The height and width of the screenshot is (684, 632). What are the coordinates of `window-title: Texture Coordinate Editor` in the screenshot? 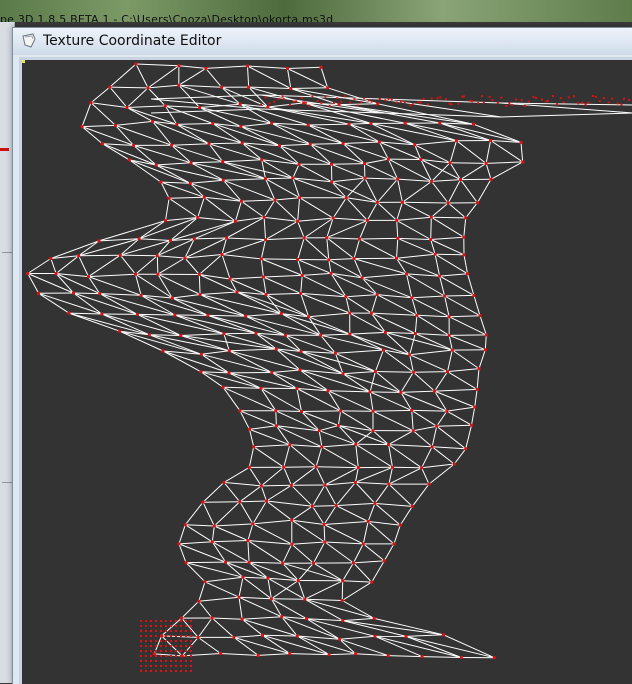 It's located at (132, 41).